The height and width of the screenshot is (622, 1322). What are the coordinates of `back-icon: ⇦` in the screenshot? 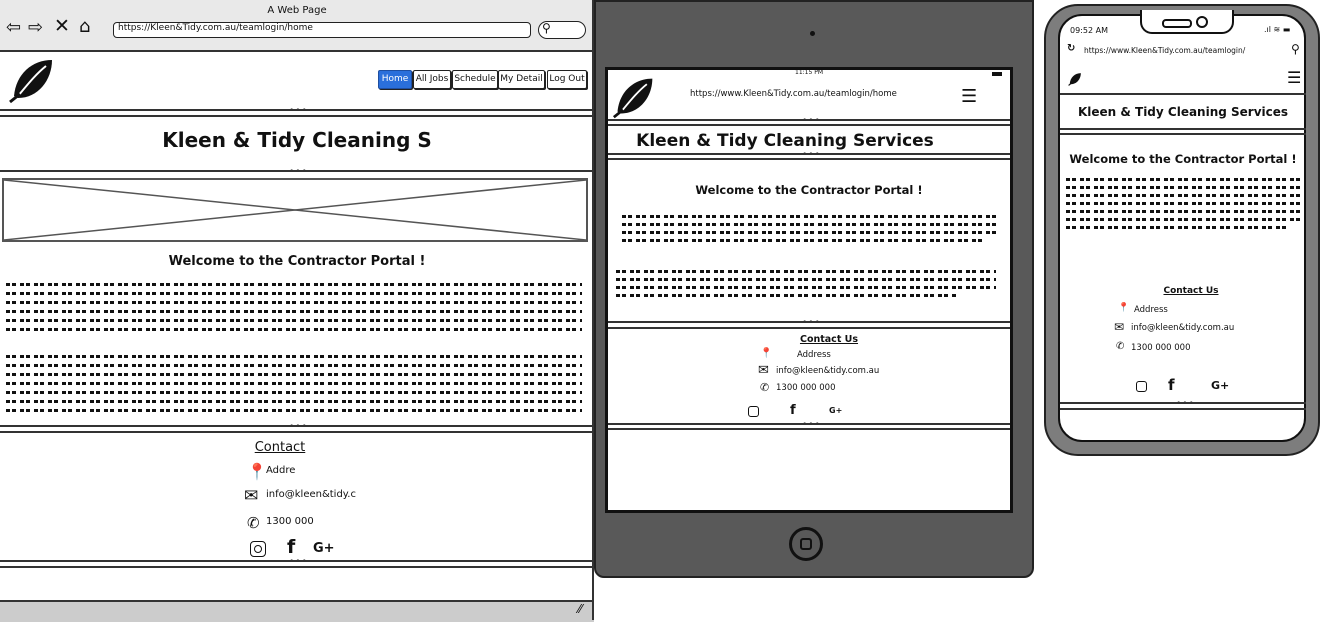 It's located at (13, 27).